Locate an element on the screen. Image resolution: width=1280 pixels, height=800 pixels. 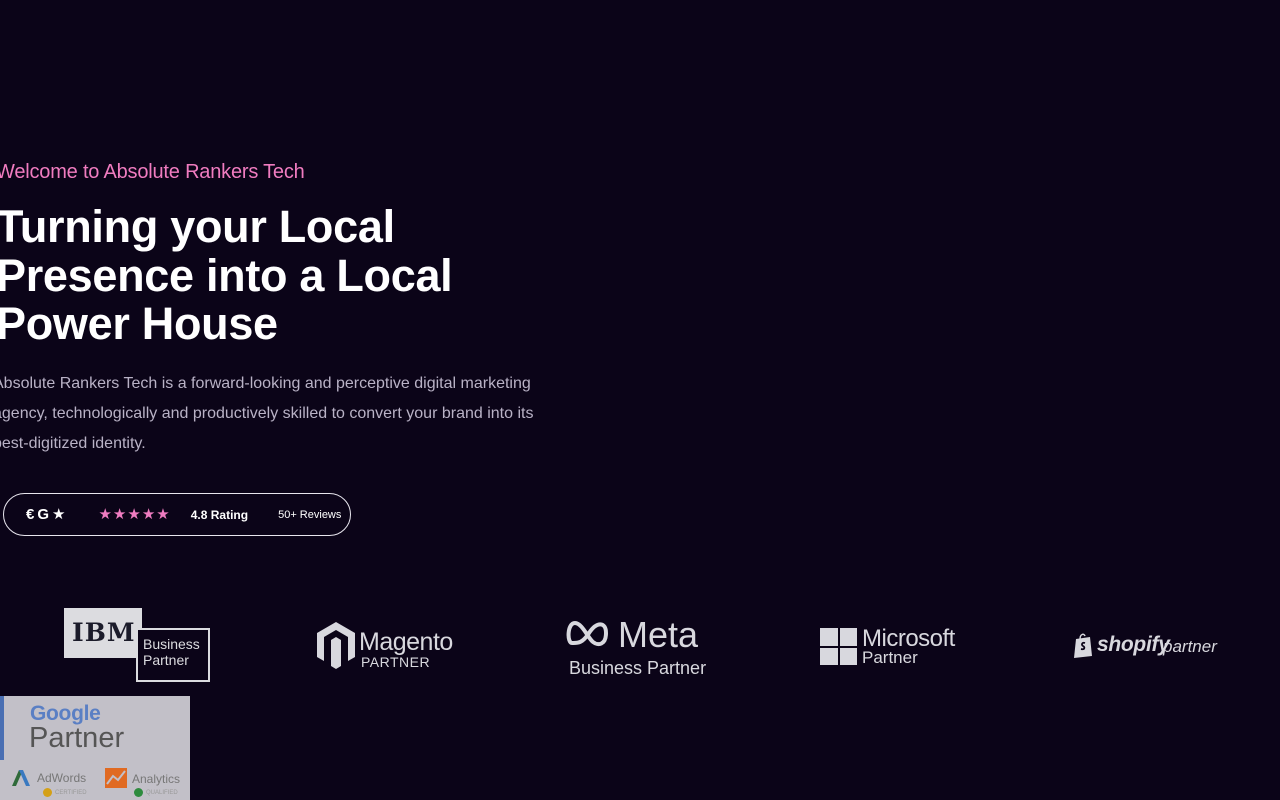
shopify-partner-label: partner is located at coordinates (1190, 646).